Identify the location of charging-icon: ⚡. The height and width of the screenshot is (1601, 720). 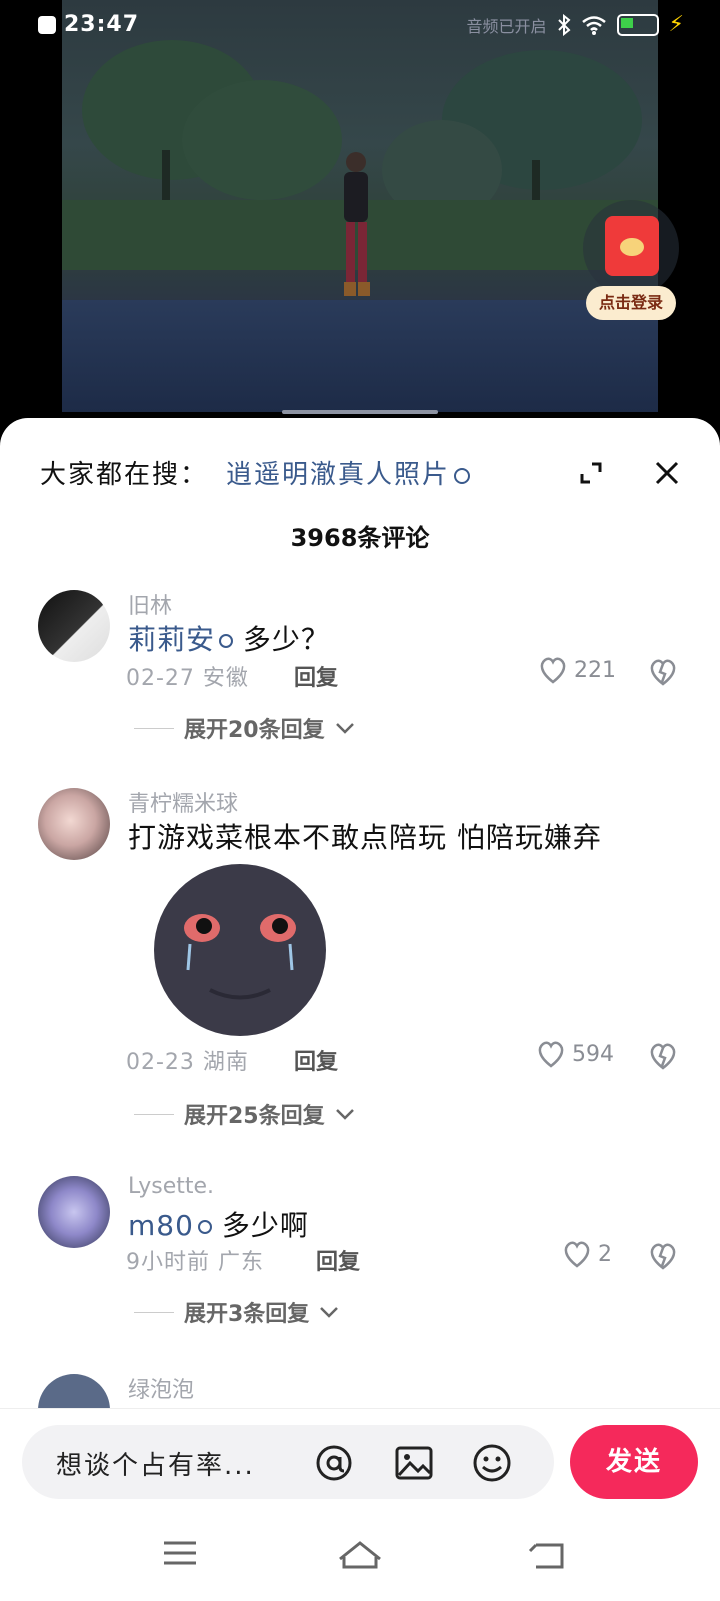
(676, 24).